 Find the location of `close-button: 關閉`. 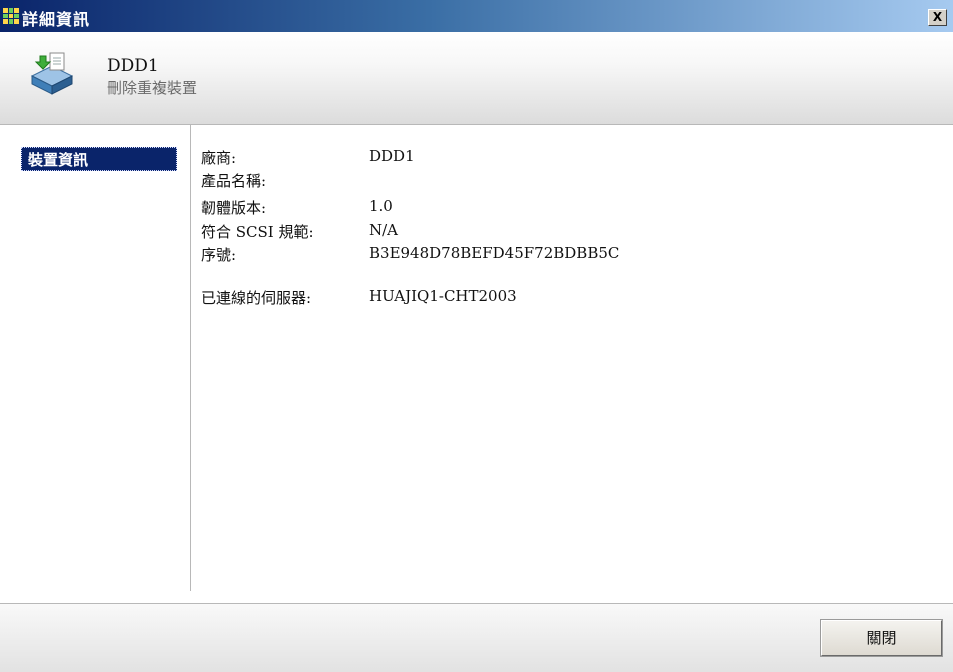

close-button: 關閉 is located at coordinates (881, 638).